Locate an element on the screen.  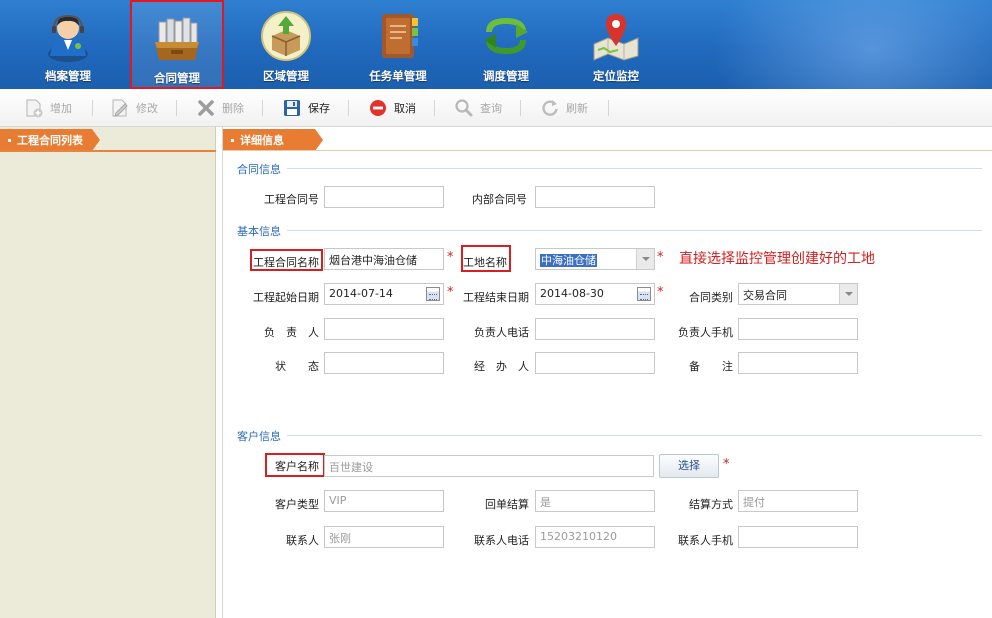
query-label: 查询 is located at coordinates (491, 108).